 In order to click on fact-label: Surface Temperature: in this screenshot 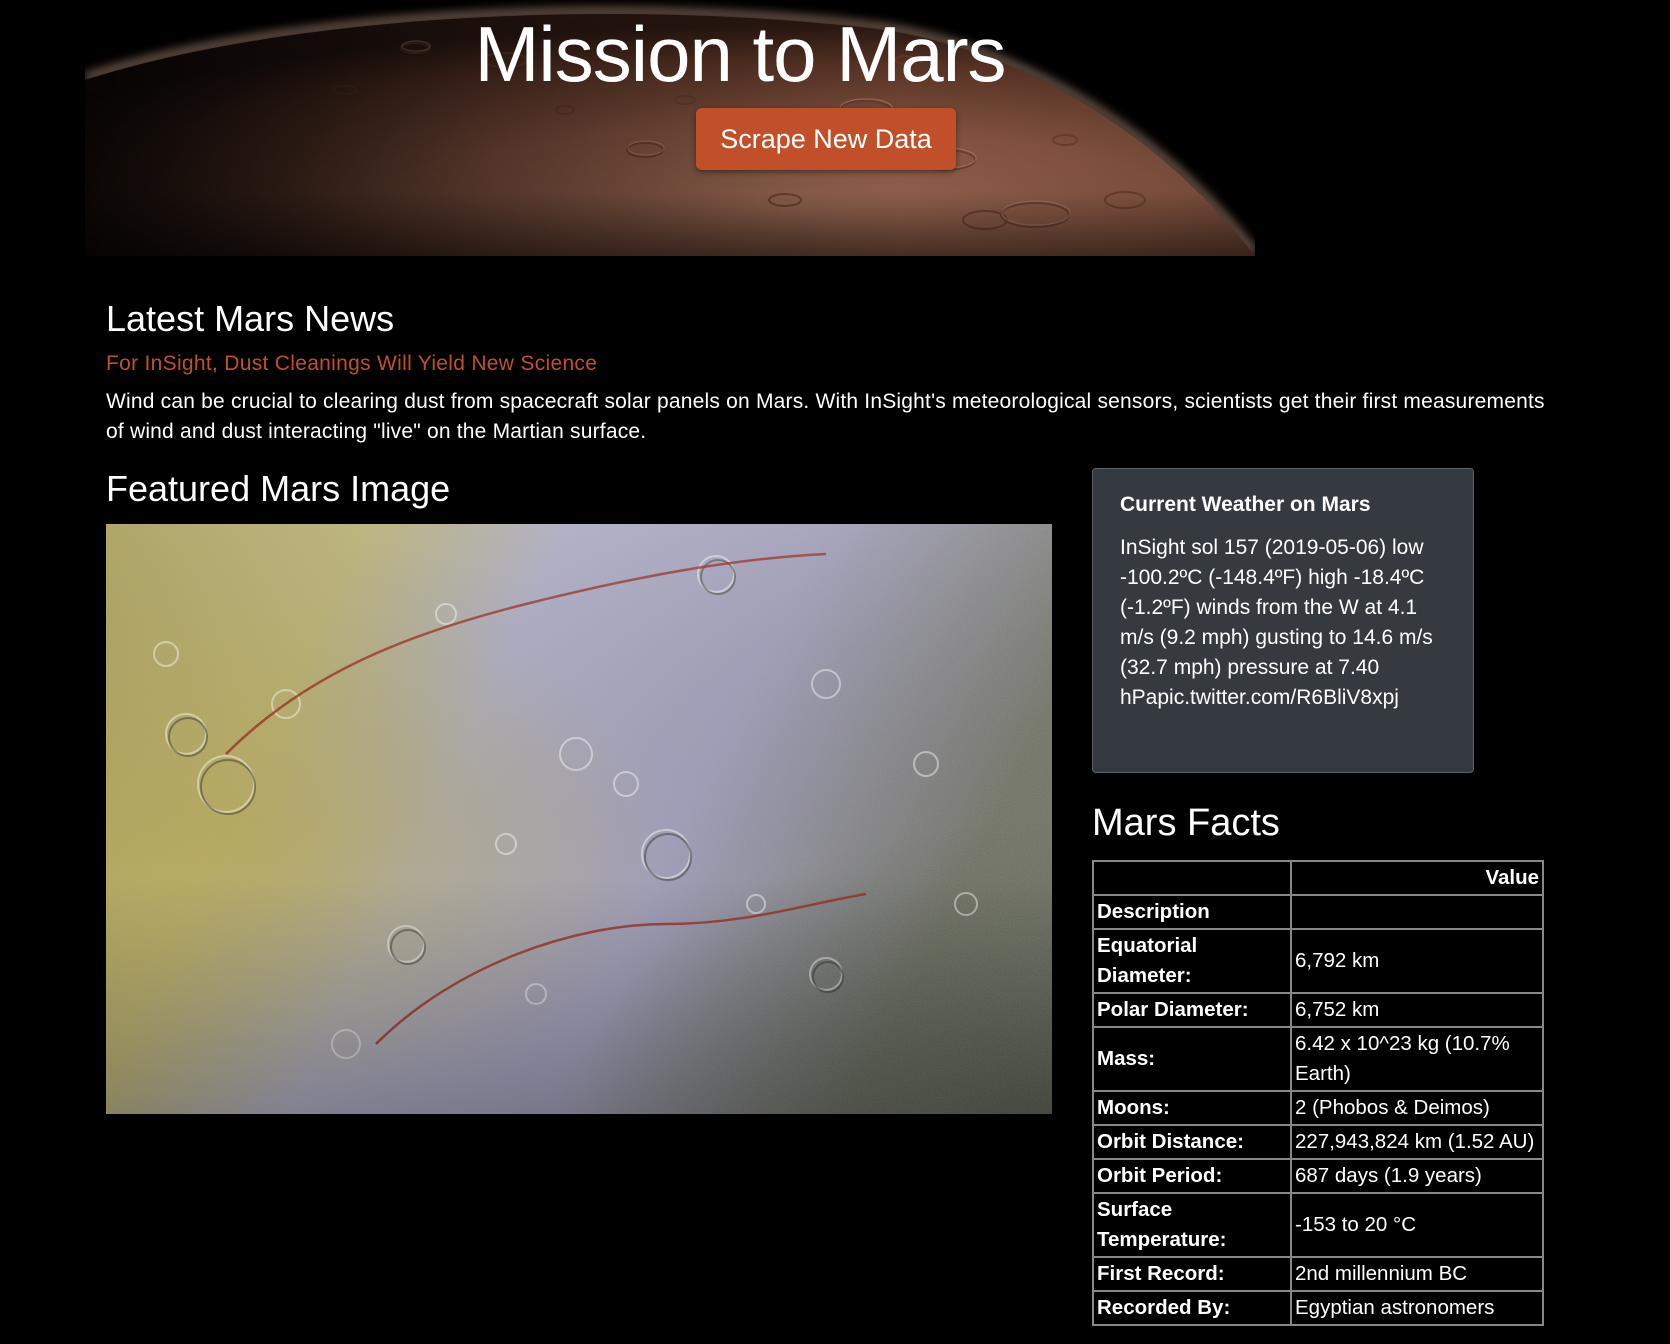, I will do `click(1192, 1225)`.